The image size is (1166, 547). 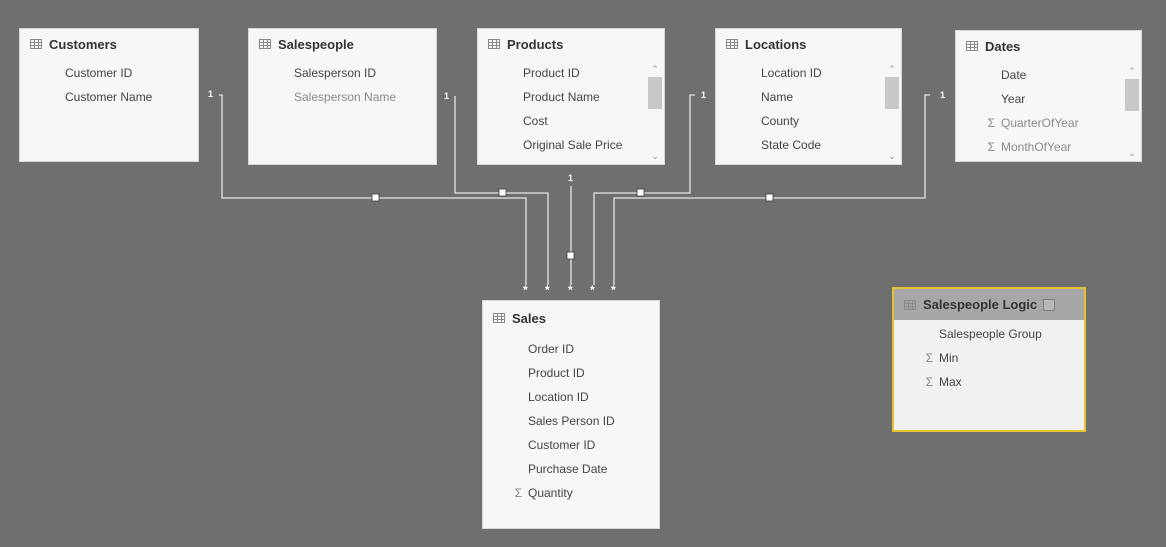 I want to click on field-label: Product Name, so click(x=561, y=97).